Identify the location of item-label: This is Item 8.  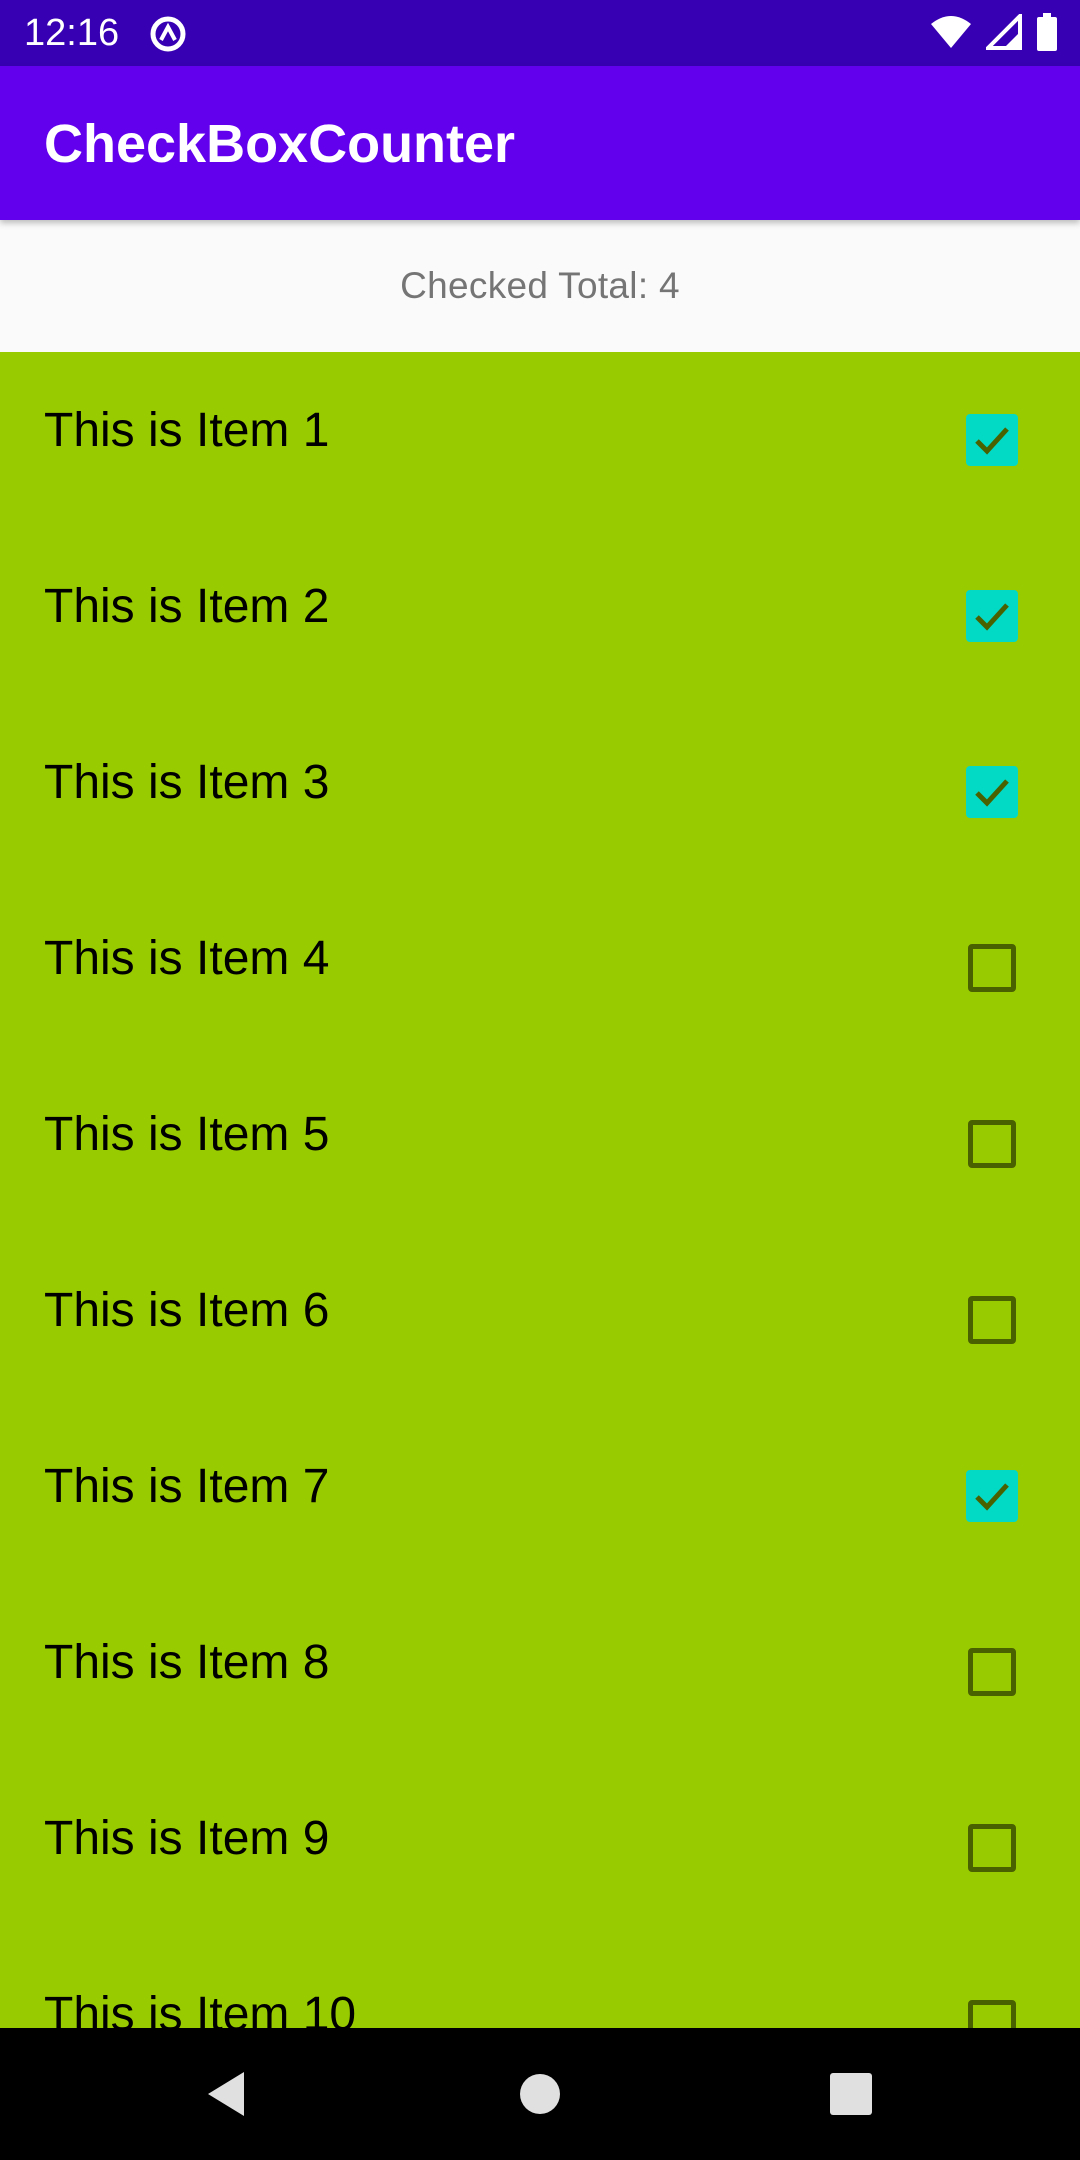
(187, 1662).